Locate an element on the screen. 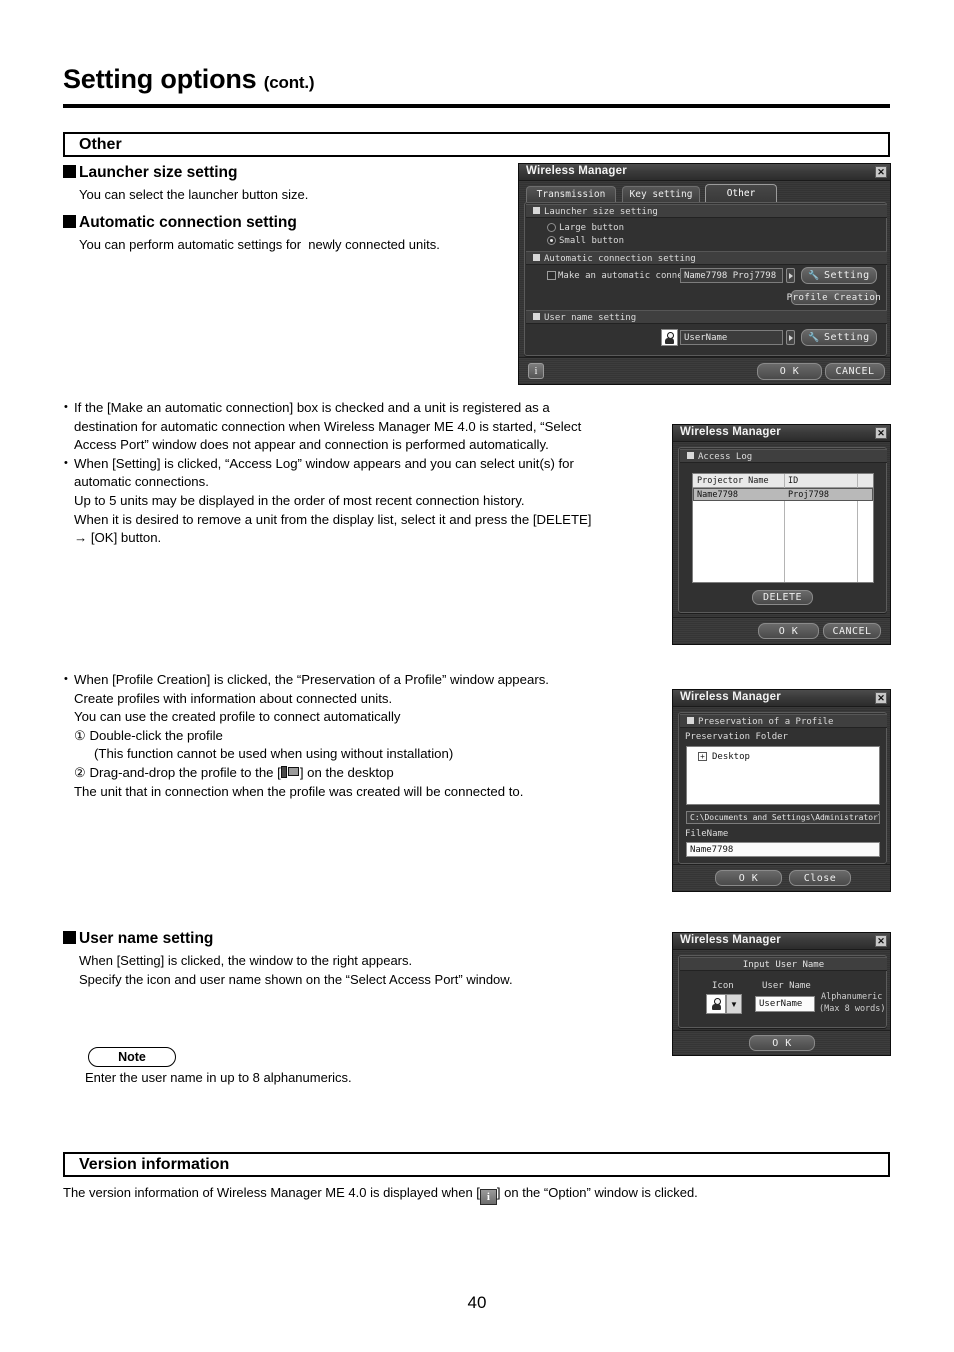  group-label-launcher: Launcher size setting is located at coordinates (595, 212).